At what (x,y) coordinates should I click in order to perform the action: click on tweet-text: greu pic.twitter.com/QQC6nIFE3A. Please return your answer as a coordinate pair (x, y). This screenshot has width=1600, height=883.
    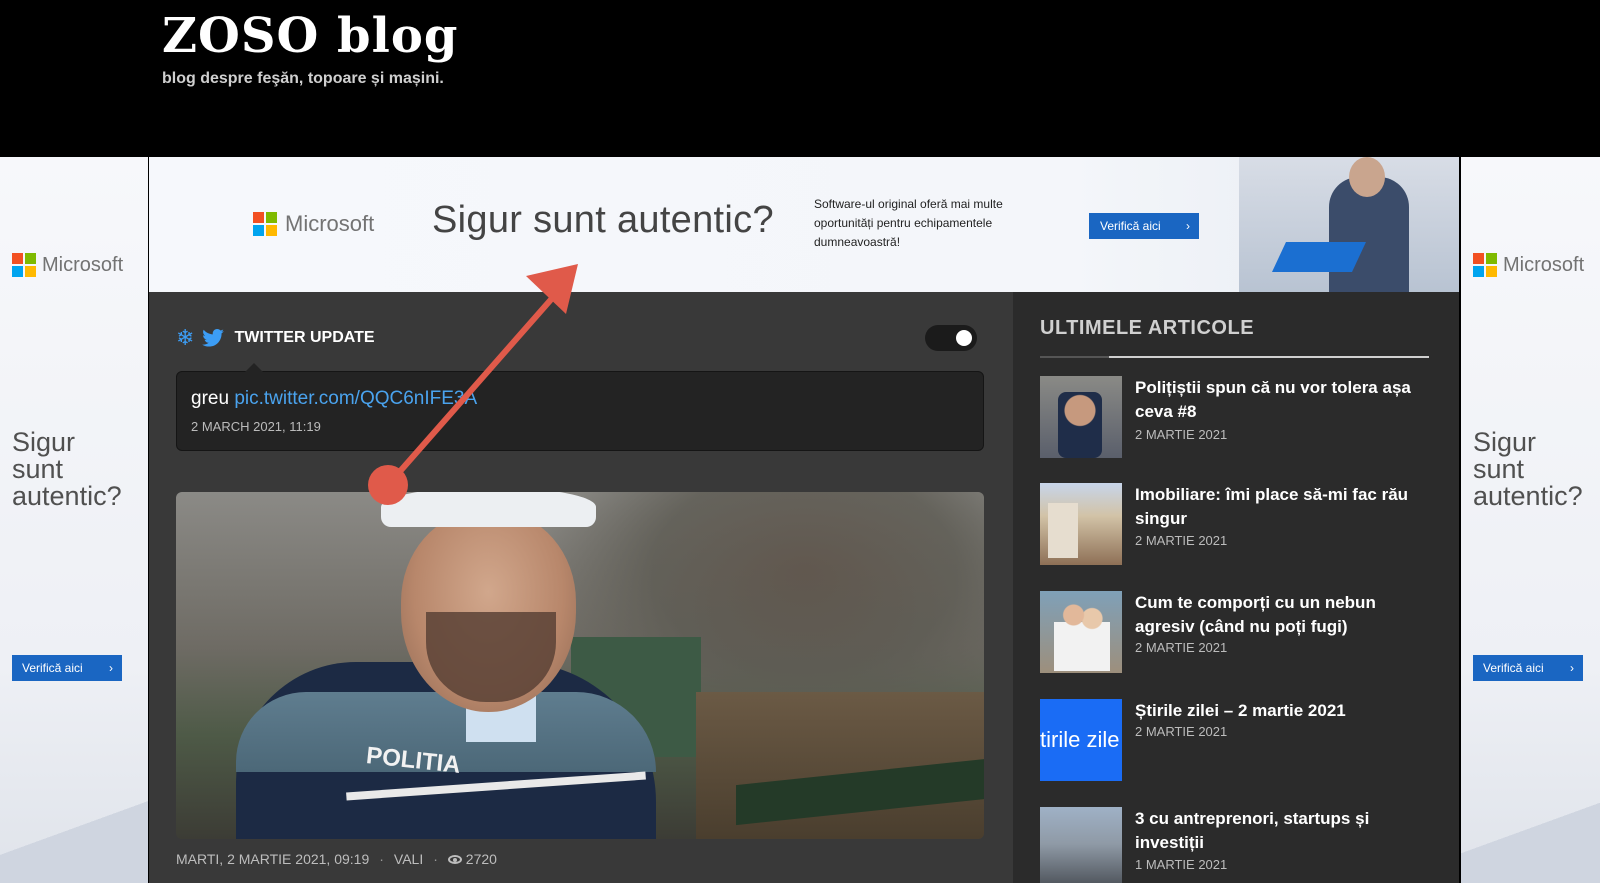
    Looking at the image, I should click on (334, 398).